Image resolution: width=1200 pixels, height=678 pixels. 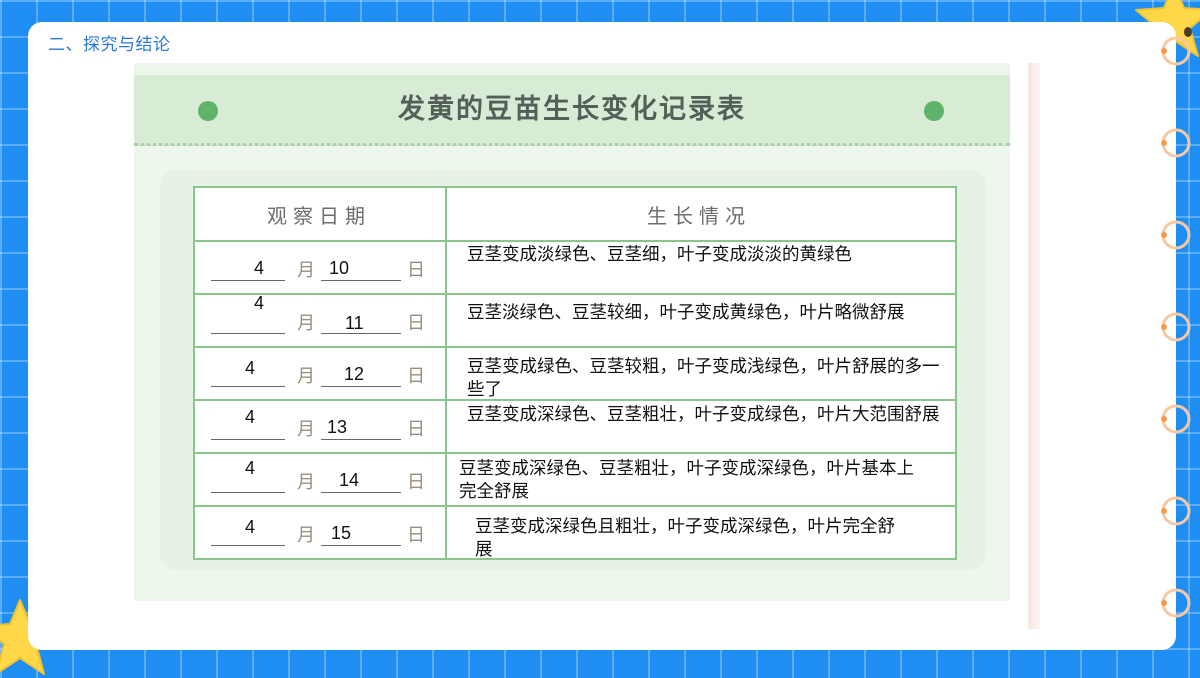 What do you see at coordinates (703, 415) in the screenshot?
I see `growth-description: 豆茎变成深绿色、豆茎粗壮，叶子变成绿色，叶片大范围舒展` at bounding box center [703, 415].